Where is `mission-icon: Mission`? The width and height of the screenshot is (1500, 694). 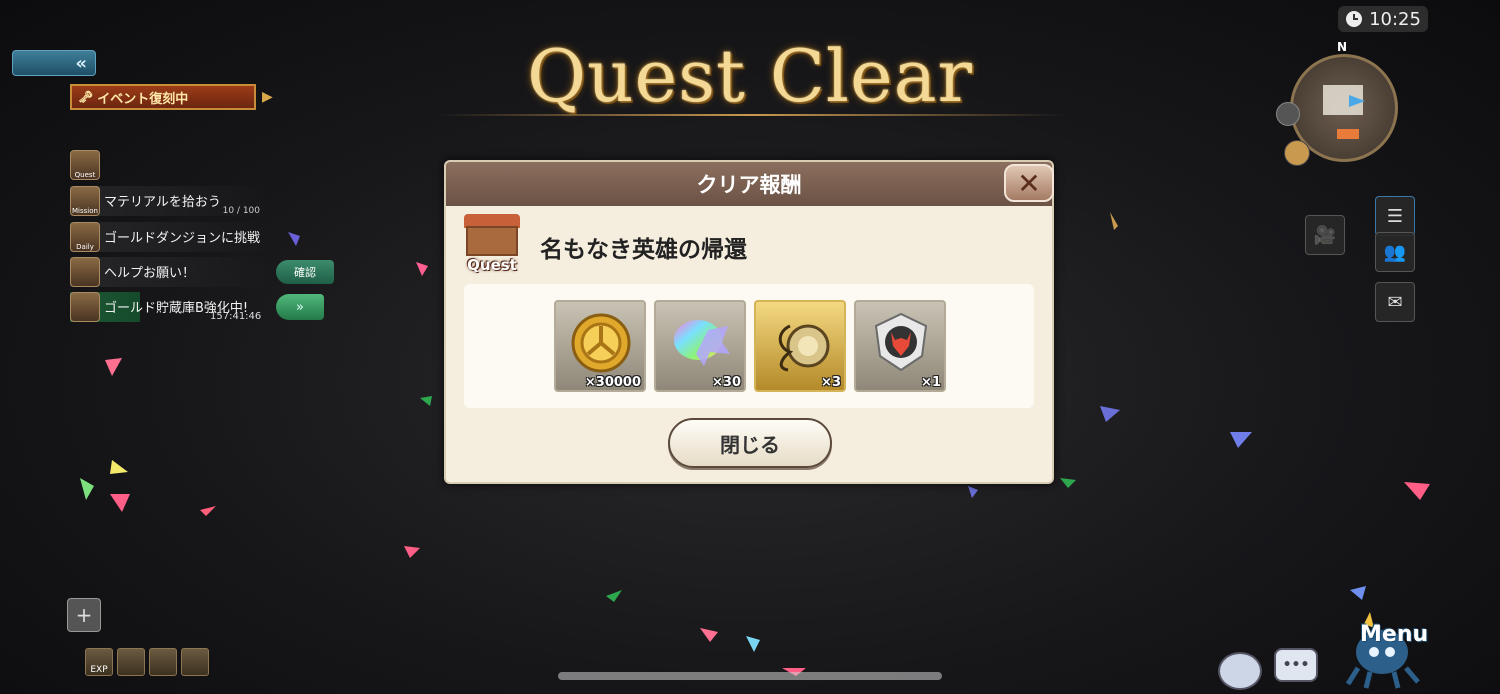
mission-icon: Mission is located at coordinates (85, 201).